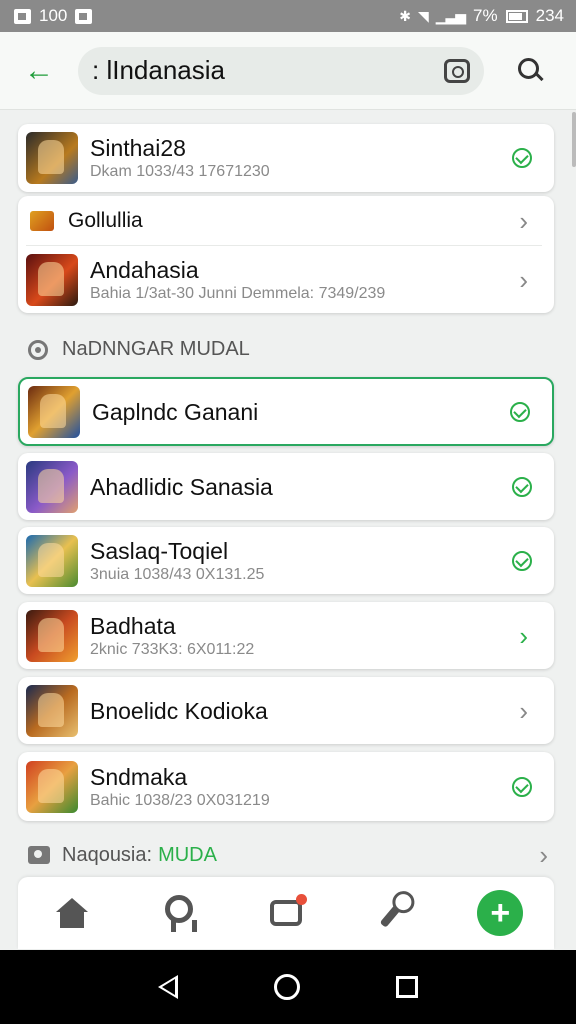  I want to click on section-header: Naqousia: MUDA ›, so click(288, 855).